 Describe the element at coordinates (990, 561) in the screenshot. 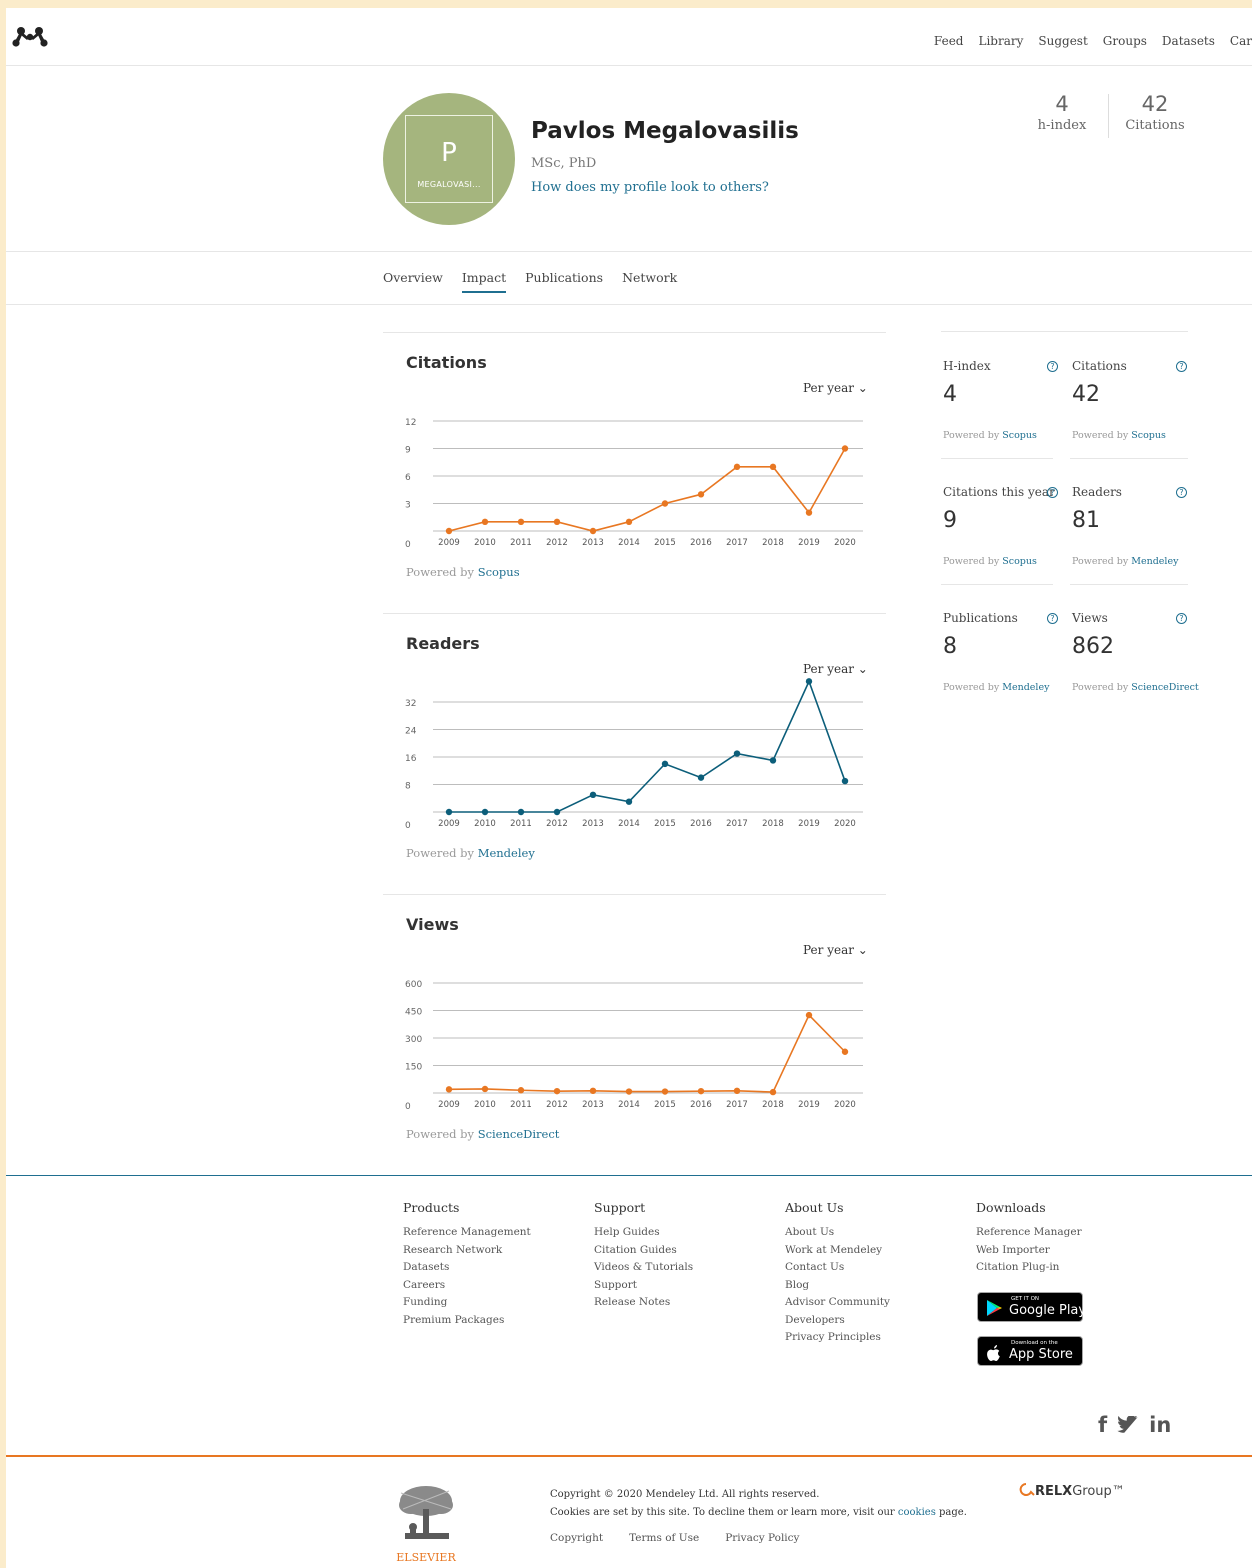

I see `powered-by: Powered by Scopus` at that location.